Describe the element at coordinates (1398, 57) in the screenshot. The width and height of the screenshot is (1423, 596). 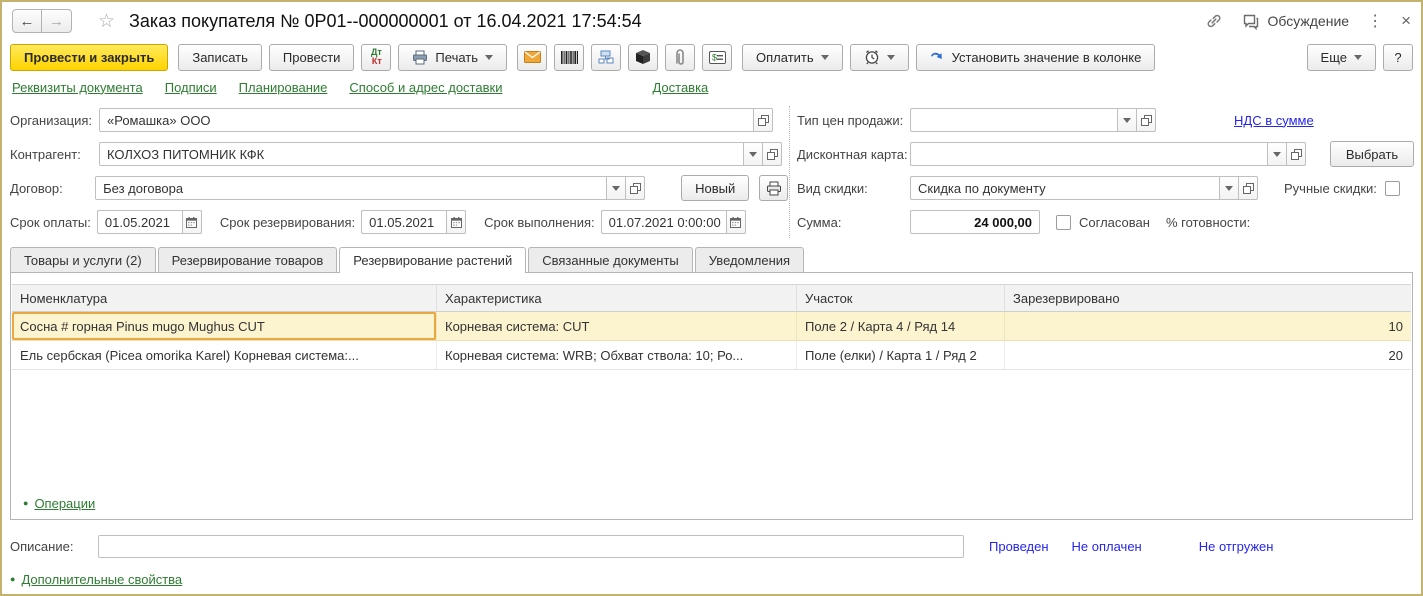
I see `help-button: ?` at that location.